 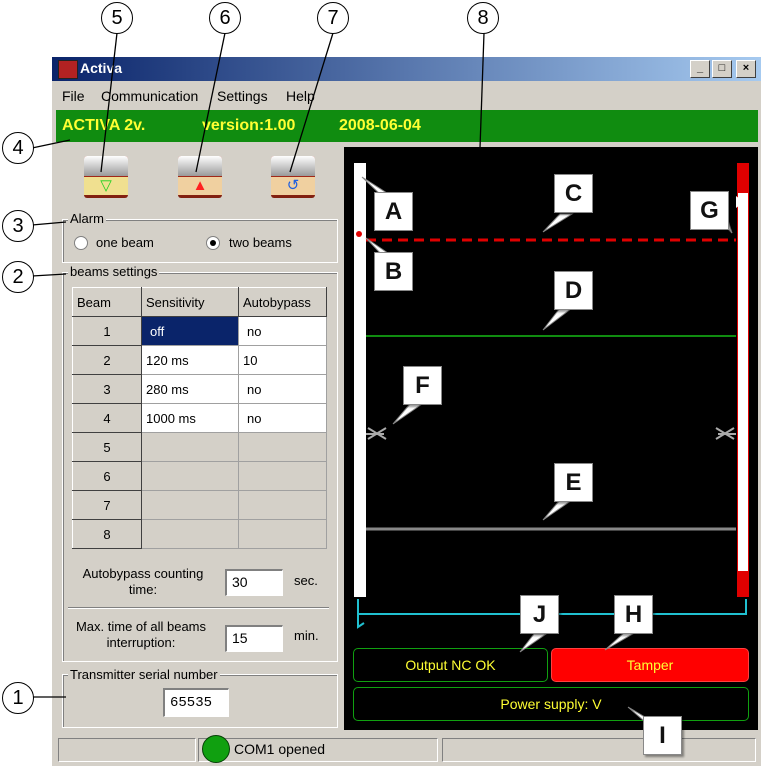 What do you see at coordinates (662, 735) in the screenshot?
I see `callout-i: I` at bounding box center [662, 735].